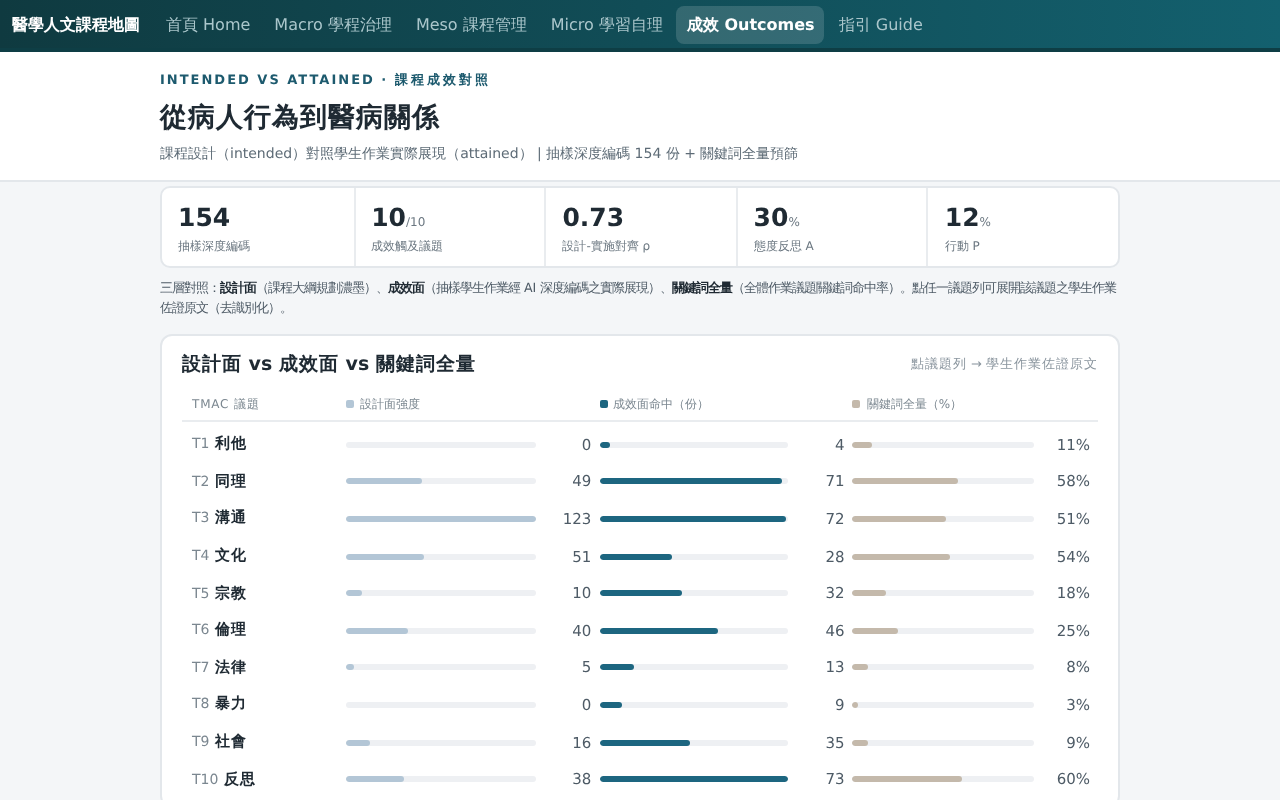  What do you see at coordinates (204, 217) in the screenshot?
I see `stat-value: 154` at bounding box center [204, 217].